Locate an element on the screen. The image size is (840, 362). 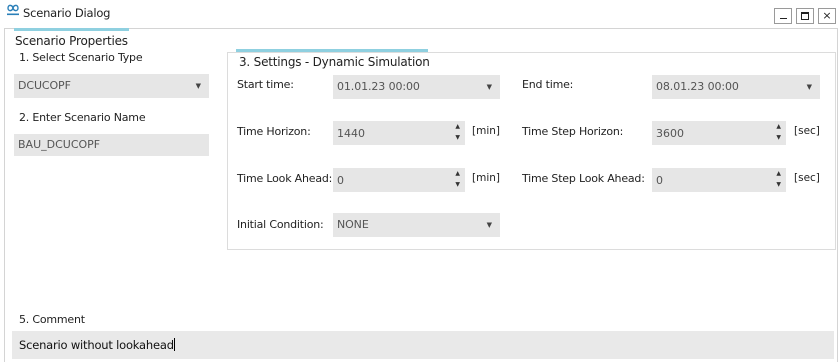
time-look-ahead-value: 0 is located at coordinates (340, 180).